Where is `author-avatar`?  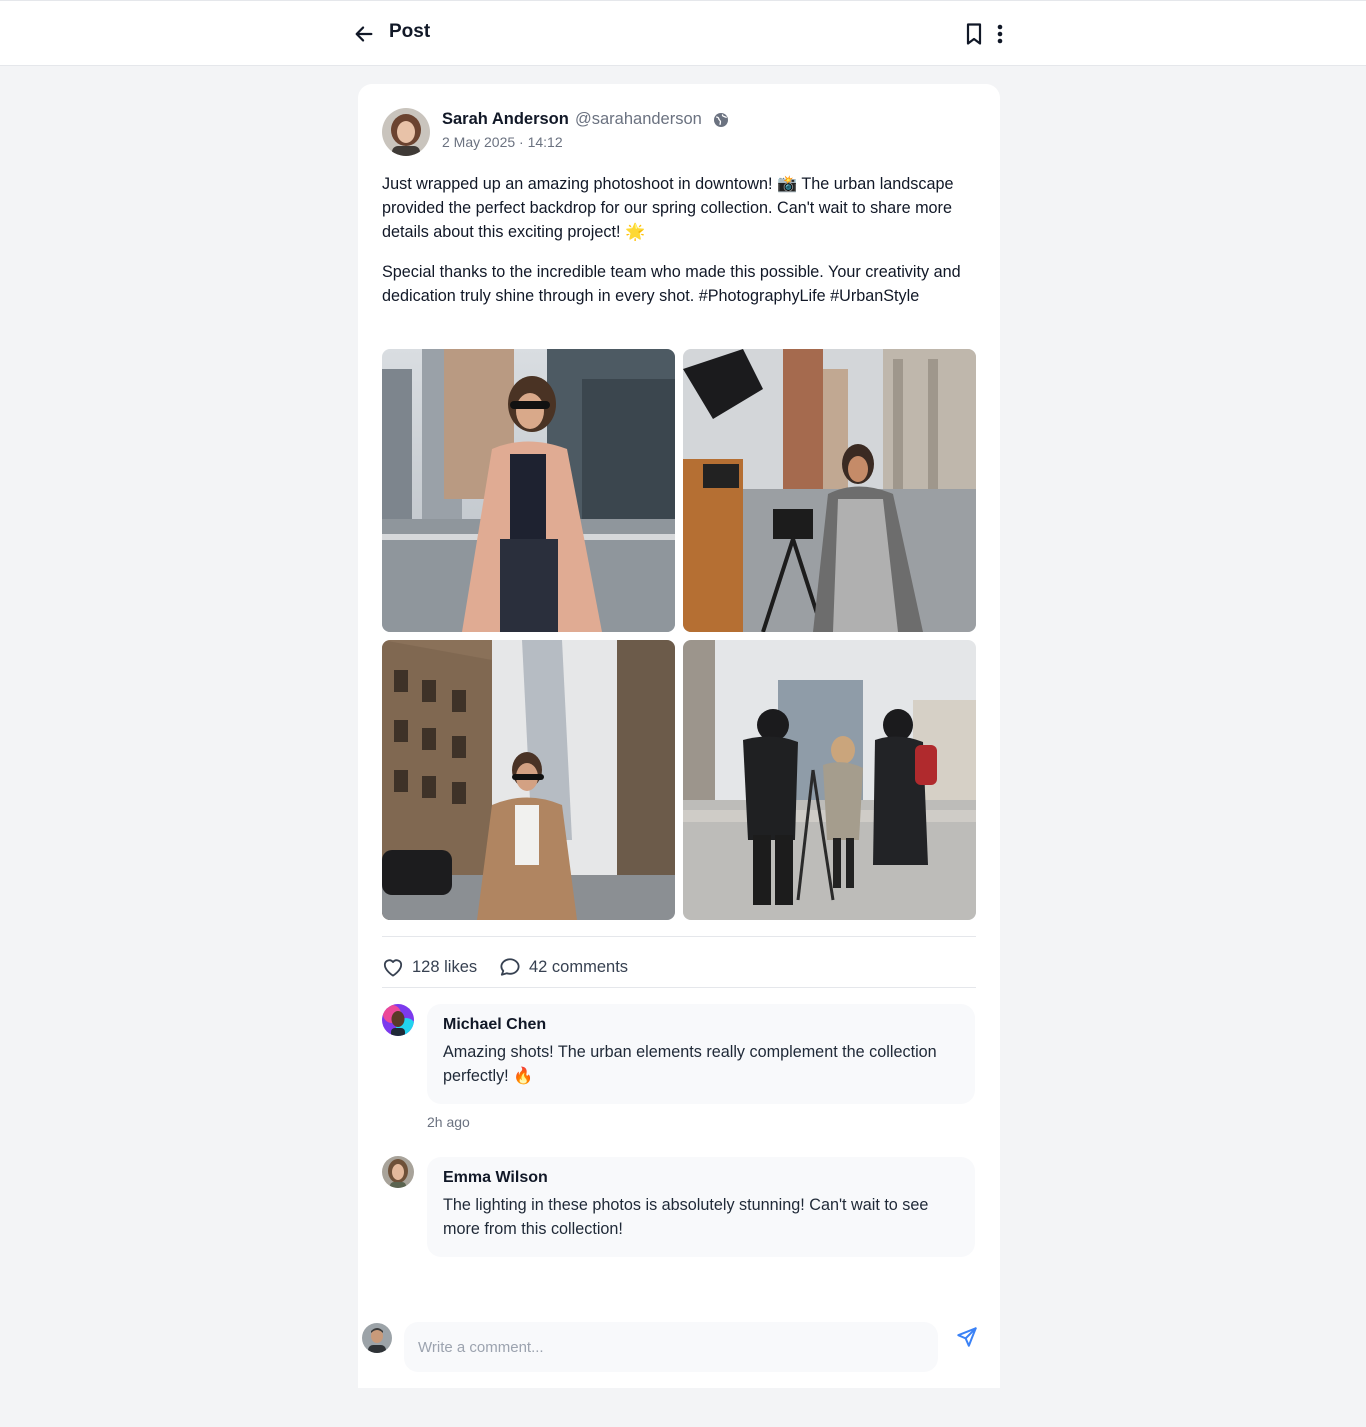
author-avatar is located at coordinates (406, 132).